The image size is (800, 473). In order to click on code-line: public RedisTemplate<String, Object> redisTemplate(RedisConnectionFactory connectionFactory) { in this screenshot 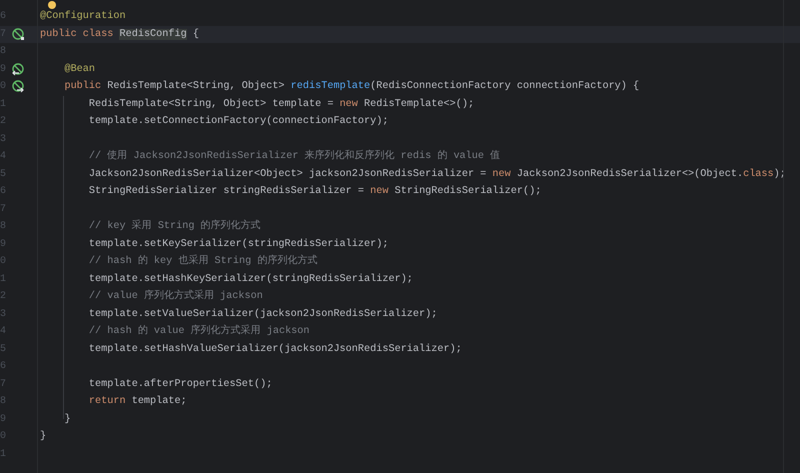, I will do `click(351, 87)`.